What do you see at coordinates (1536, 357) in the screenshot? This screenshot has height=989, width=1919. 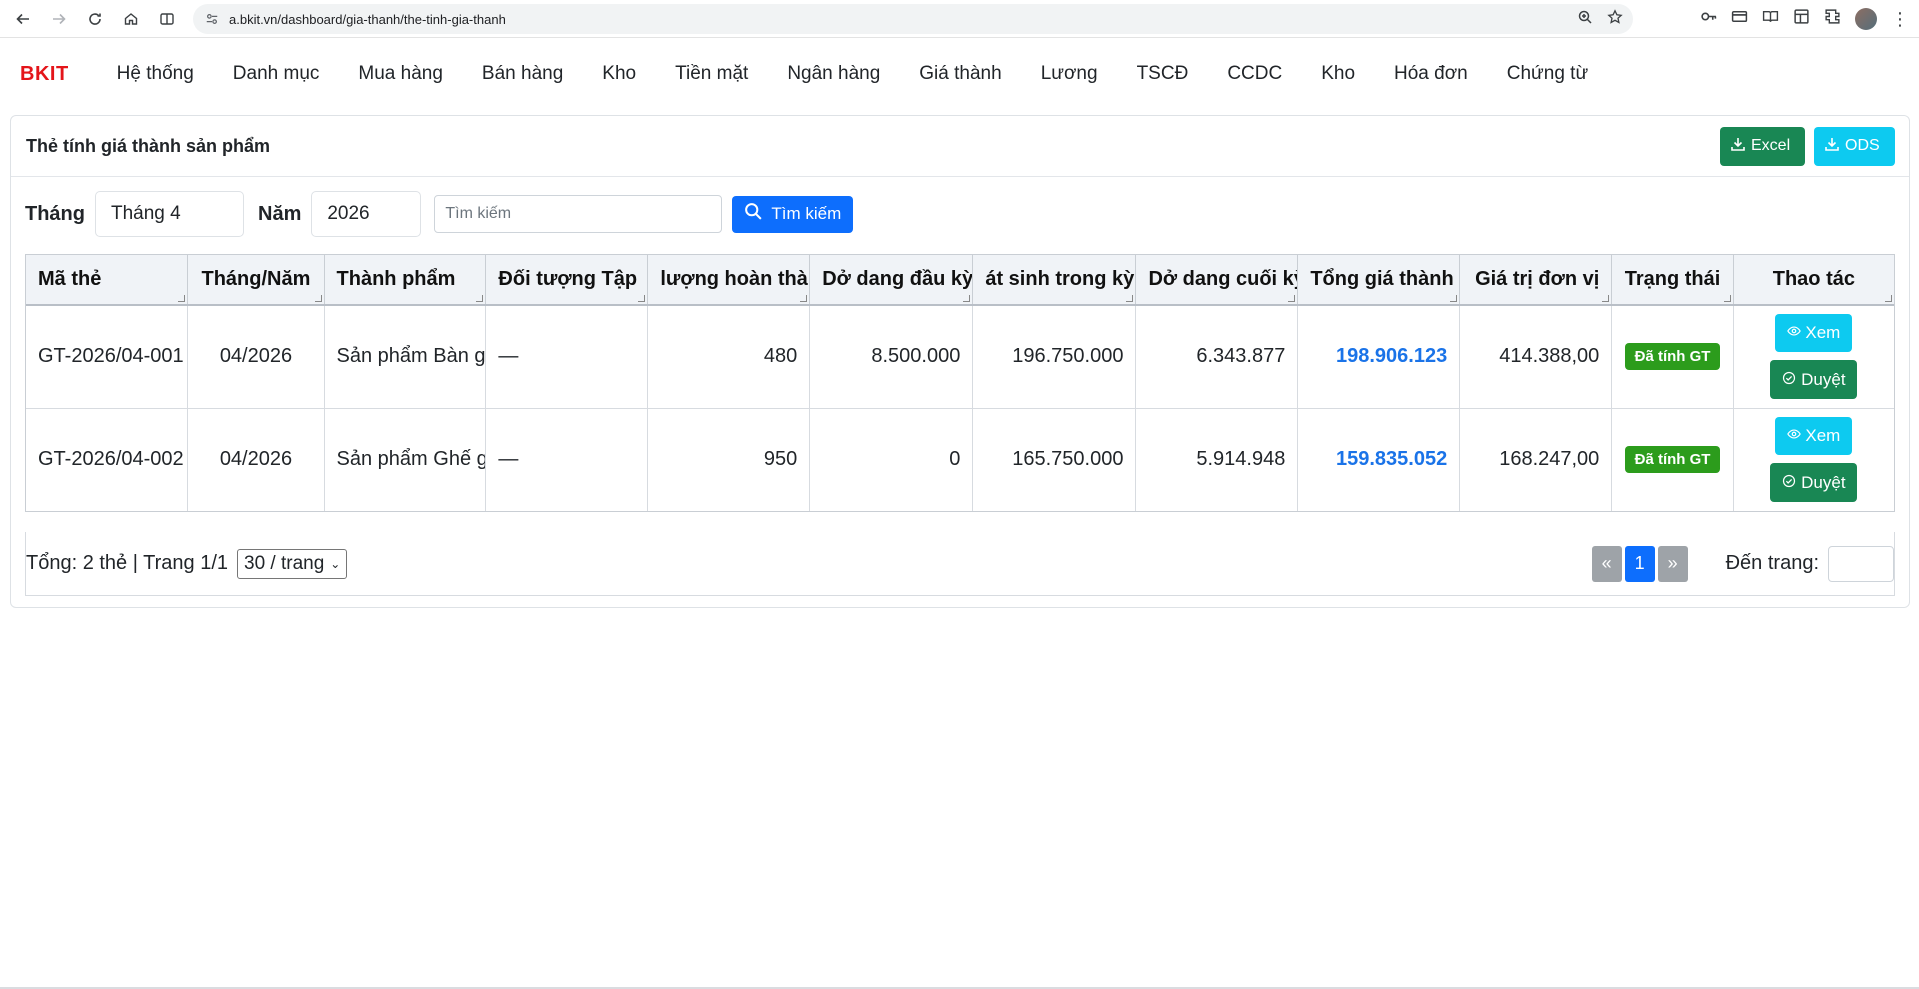 I see `cell-unit-value: 414.388,00` at bounding box center [1536, 357].